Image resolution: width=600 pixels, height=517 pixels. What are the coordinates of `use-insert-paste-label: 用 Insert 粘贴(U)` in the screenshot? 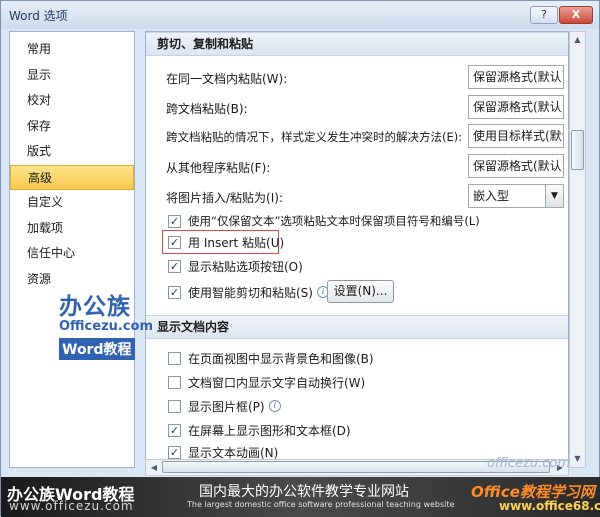 It's located at (236, 242).